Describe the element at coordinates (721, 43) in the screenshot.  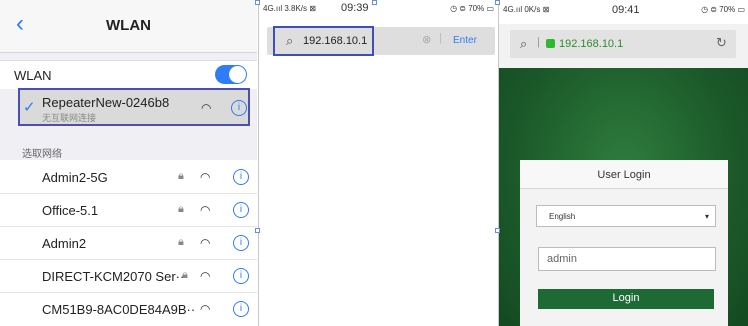
I see `reload-icon: ↻` at that location.